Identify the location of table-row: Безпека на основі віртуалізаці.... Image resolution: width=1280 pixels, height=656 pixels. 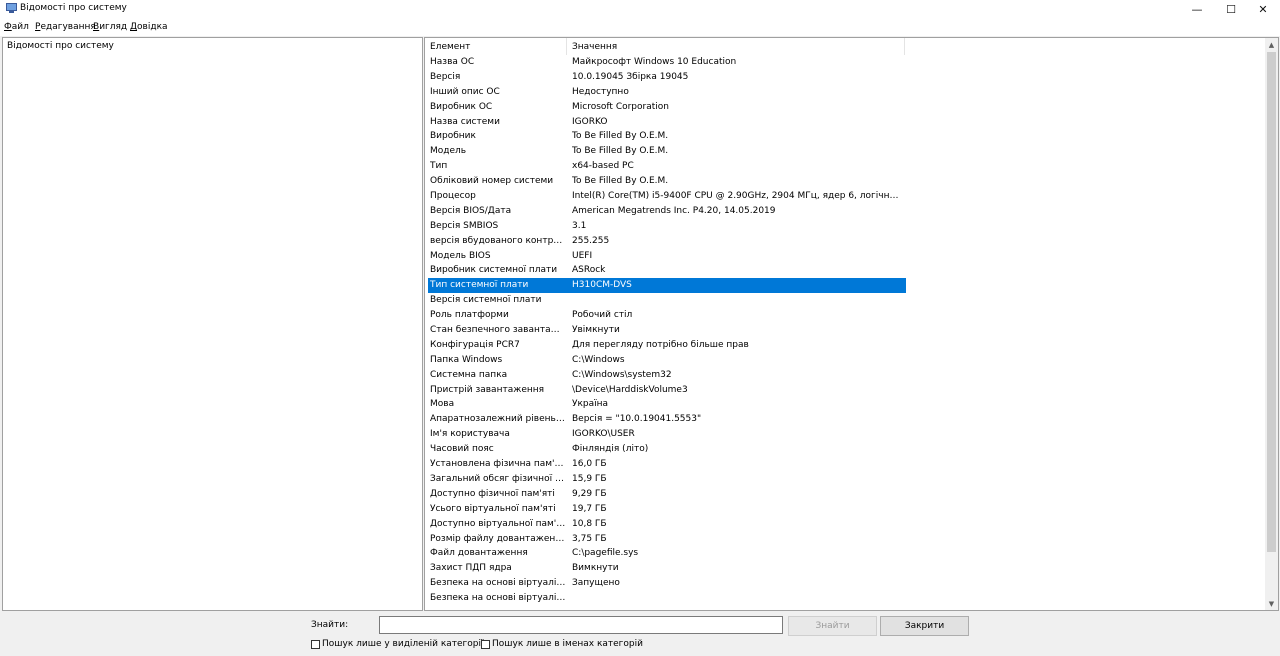
(667, 598).